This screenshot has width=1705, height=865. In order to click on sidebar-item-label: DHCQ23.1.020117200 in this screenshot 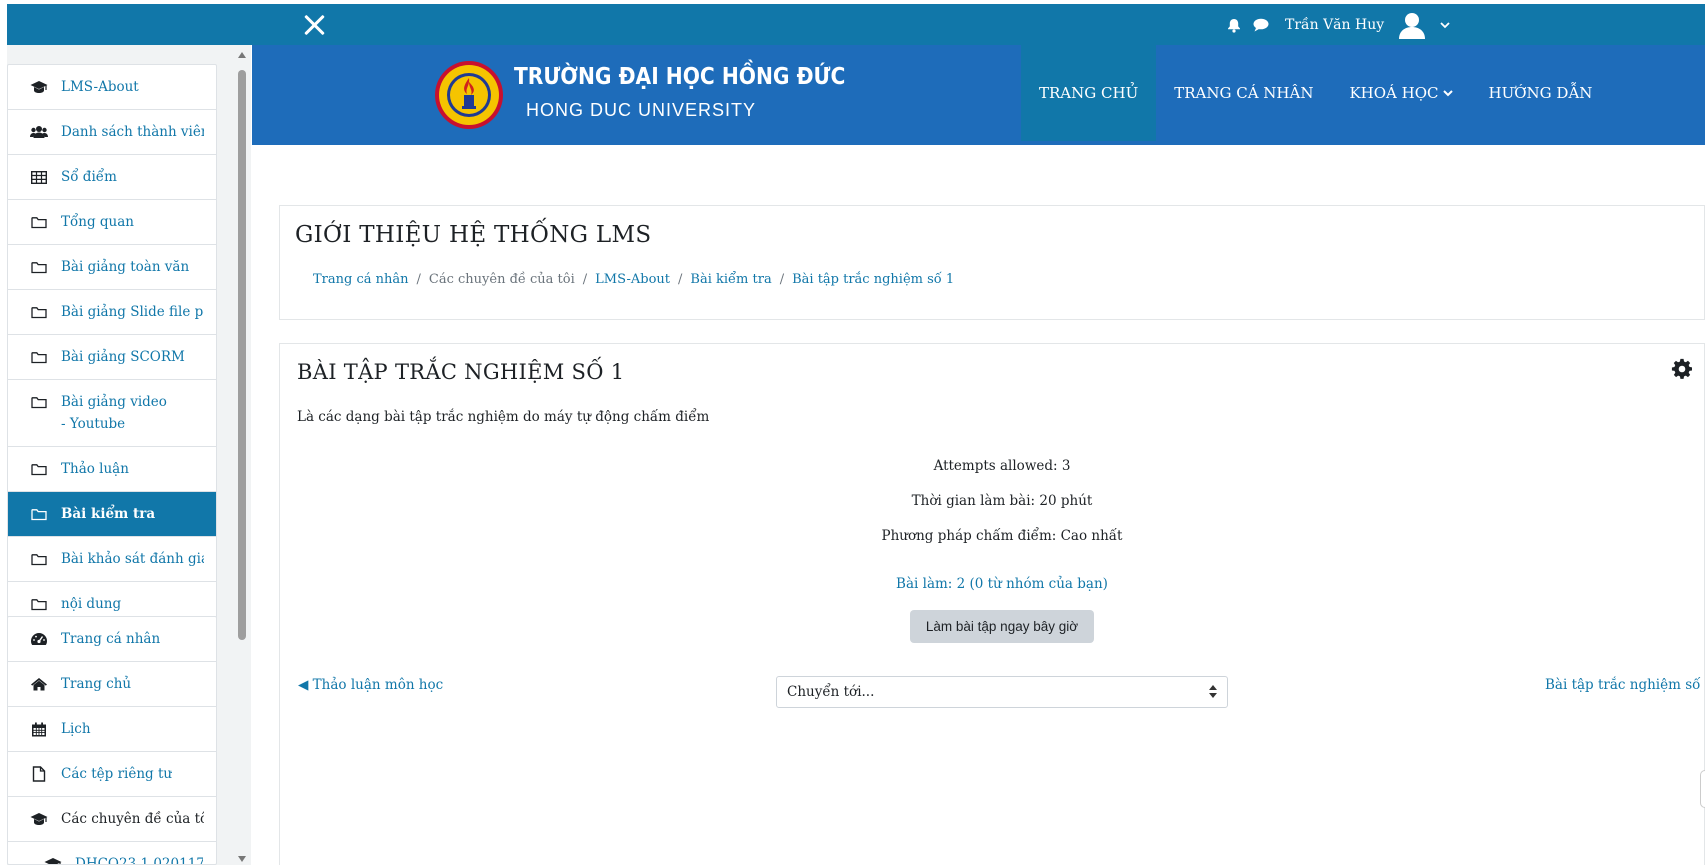, I will do `click(139, 860)`.